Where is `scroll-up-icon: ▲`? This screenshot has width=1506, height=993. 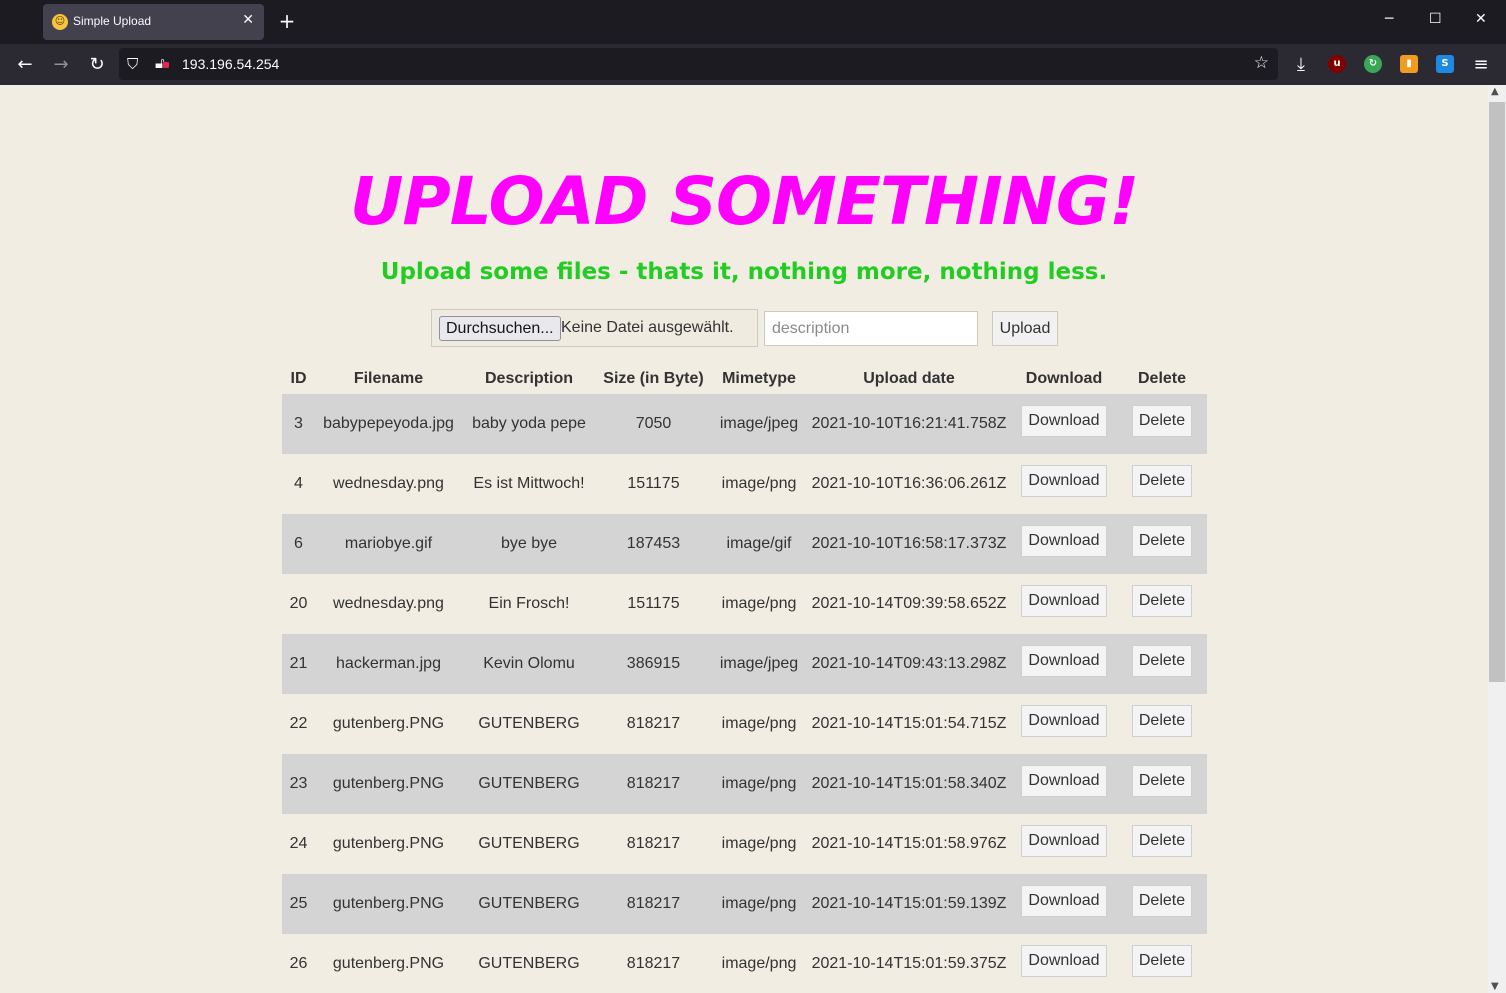
scroll-up-icon: ▲ is located at coordinates (1495, 91).